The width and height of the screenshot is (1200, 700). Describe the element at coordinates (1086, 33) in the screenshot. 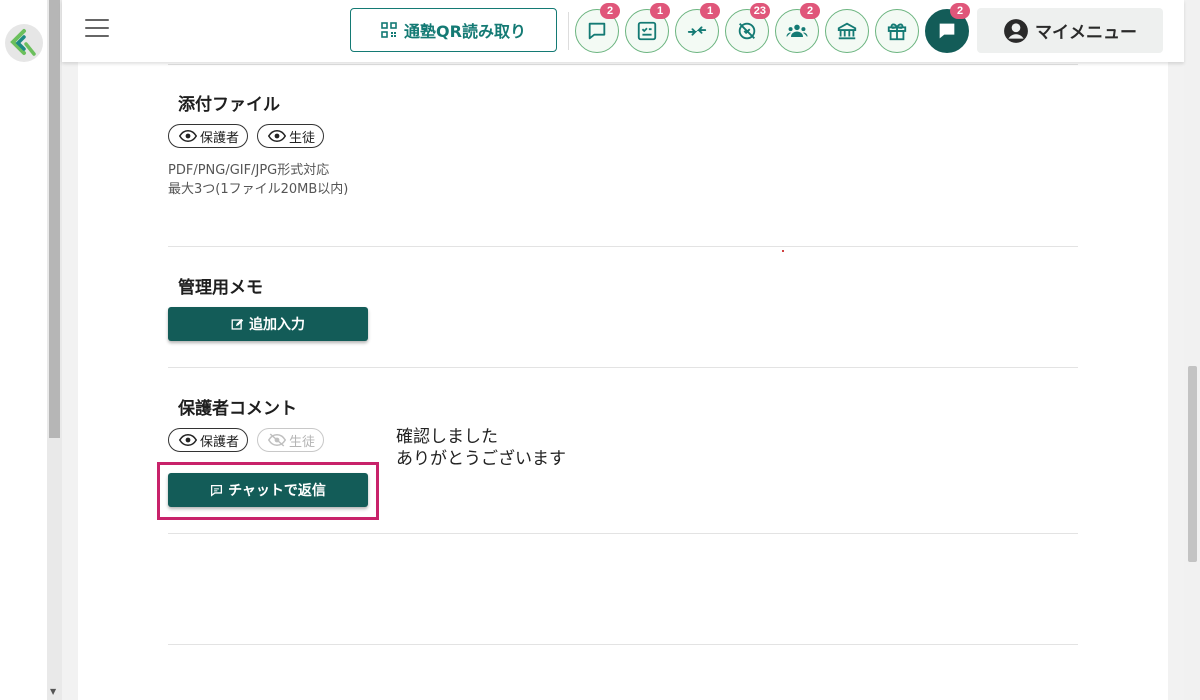

I see `my-menu-label: マイメニュー` at that location.